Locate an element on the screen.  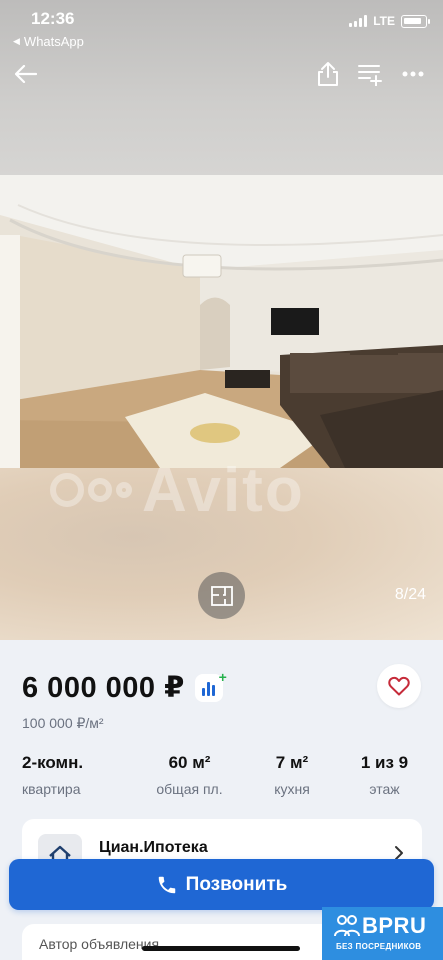
floorplan-icon is located at coordinates (221, 595).